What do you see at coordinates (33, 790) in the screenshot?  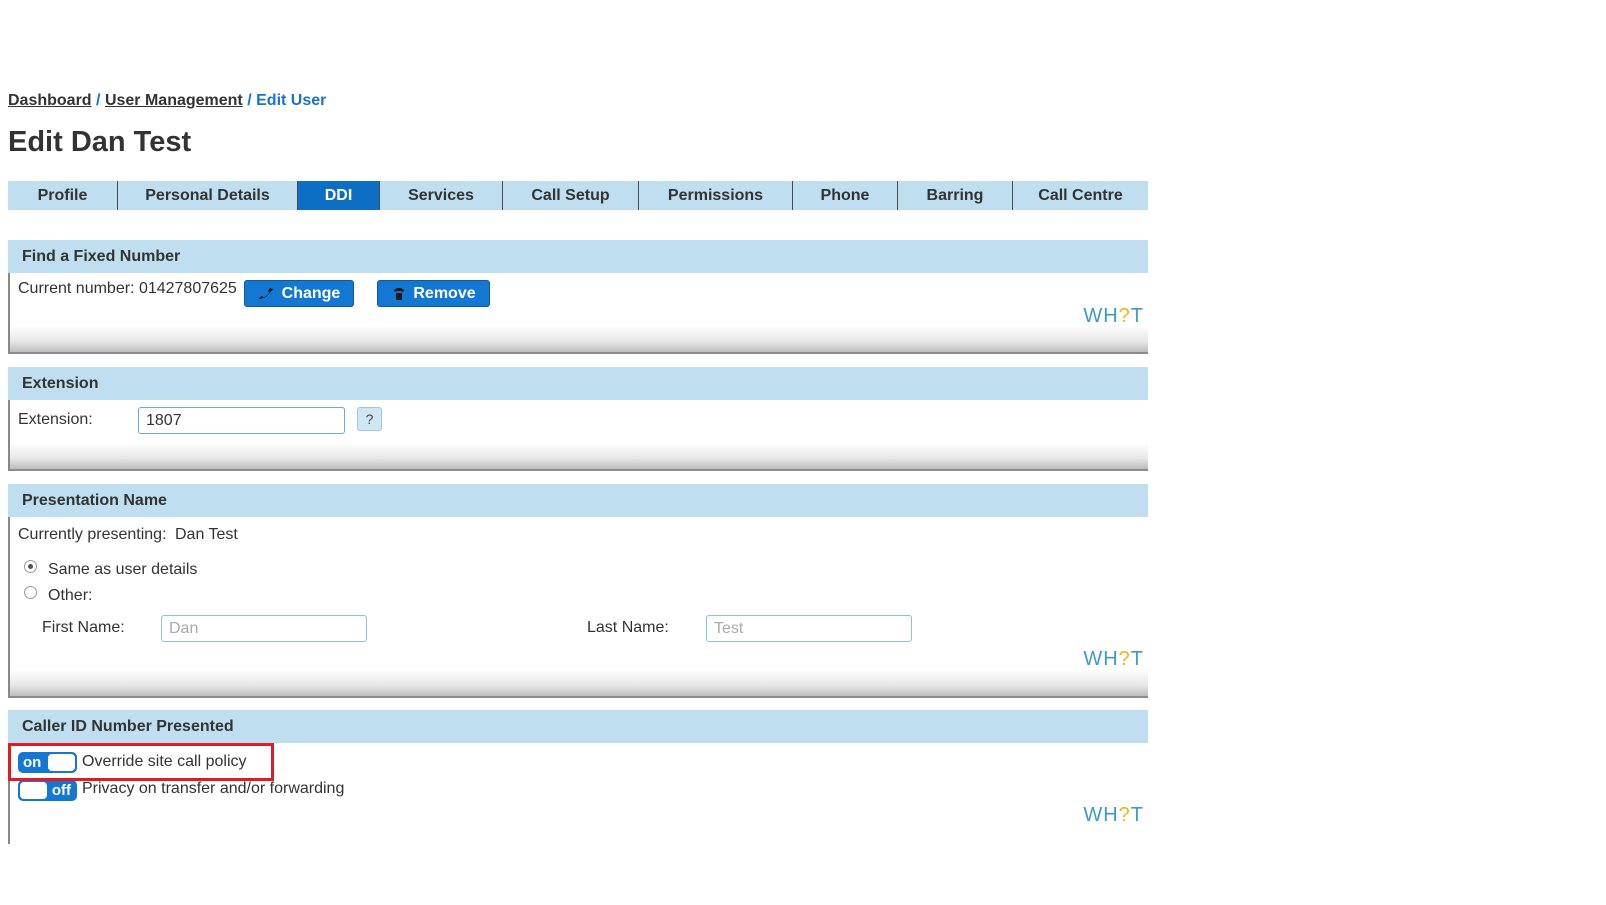 I see `toggle-knob` at bounding box center [33, 790].